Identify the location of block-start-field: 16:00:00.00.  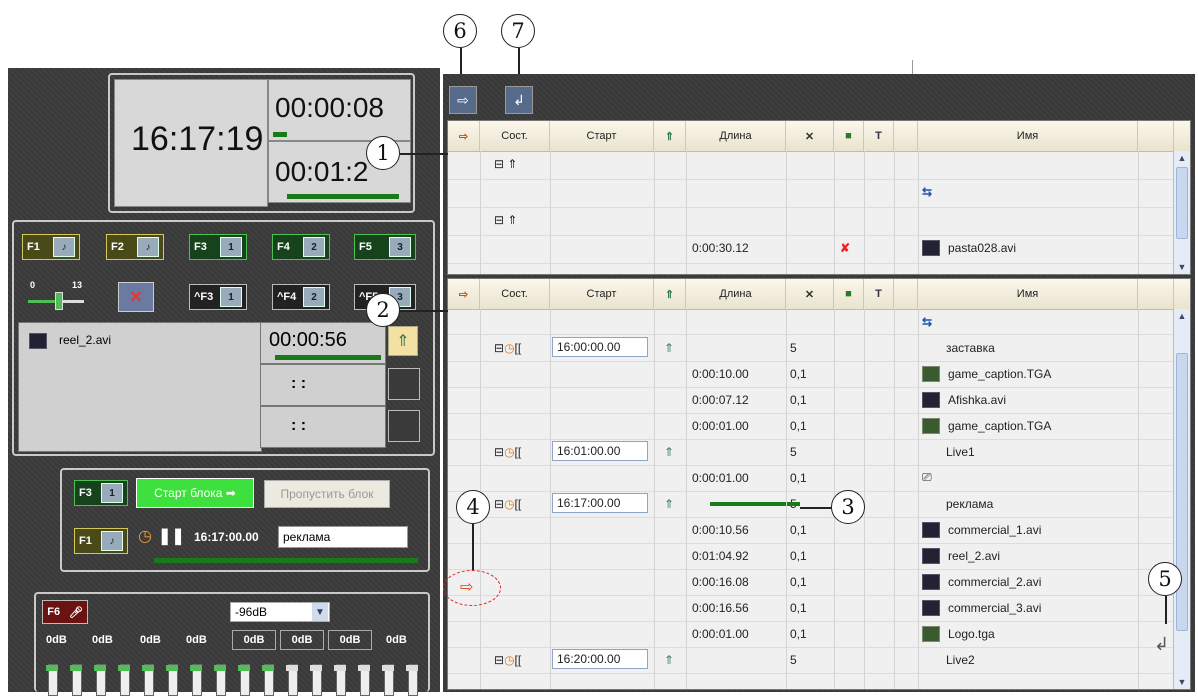
(600, 347).